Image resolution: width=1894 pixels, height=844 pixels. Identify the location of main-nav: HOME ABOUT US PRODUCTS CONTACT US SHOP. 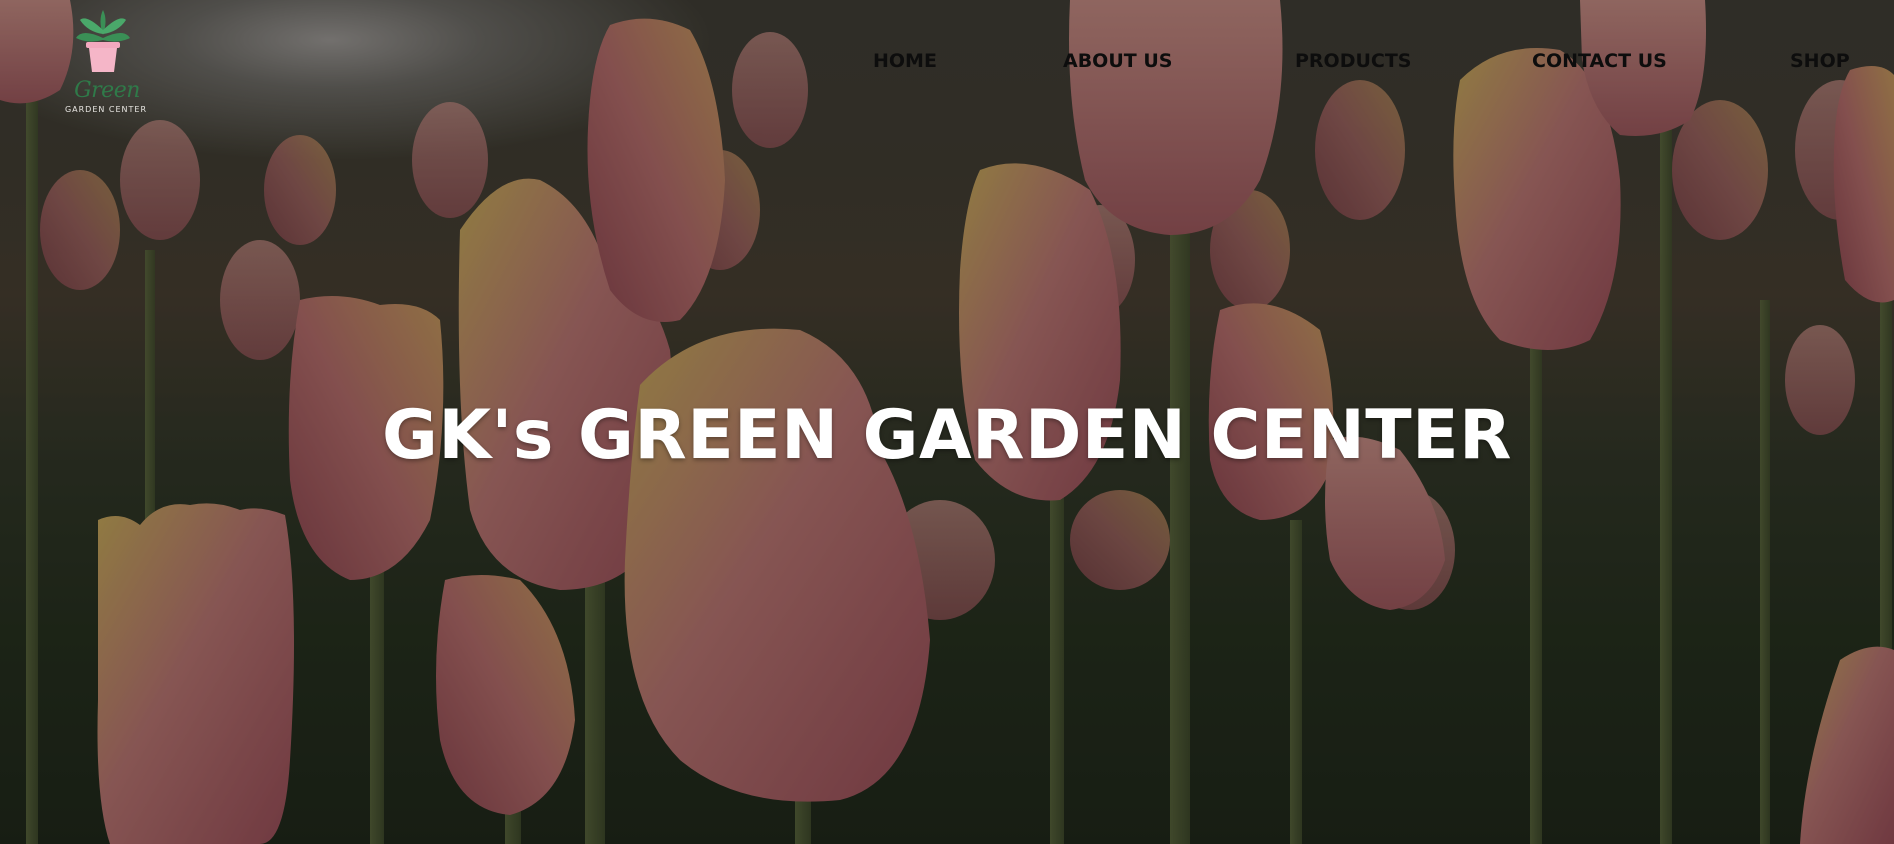
(947, 65).